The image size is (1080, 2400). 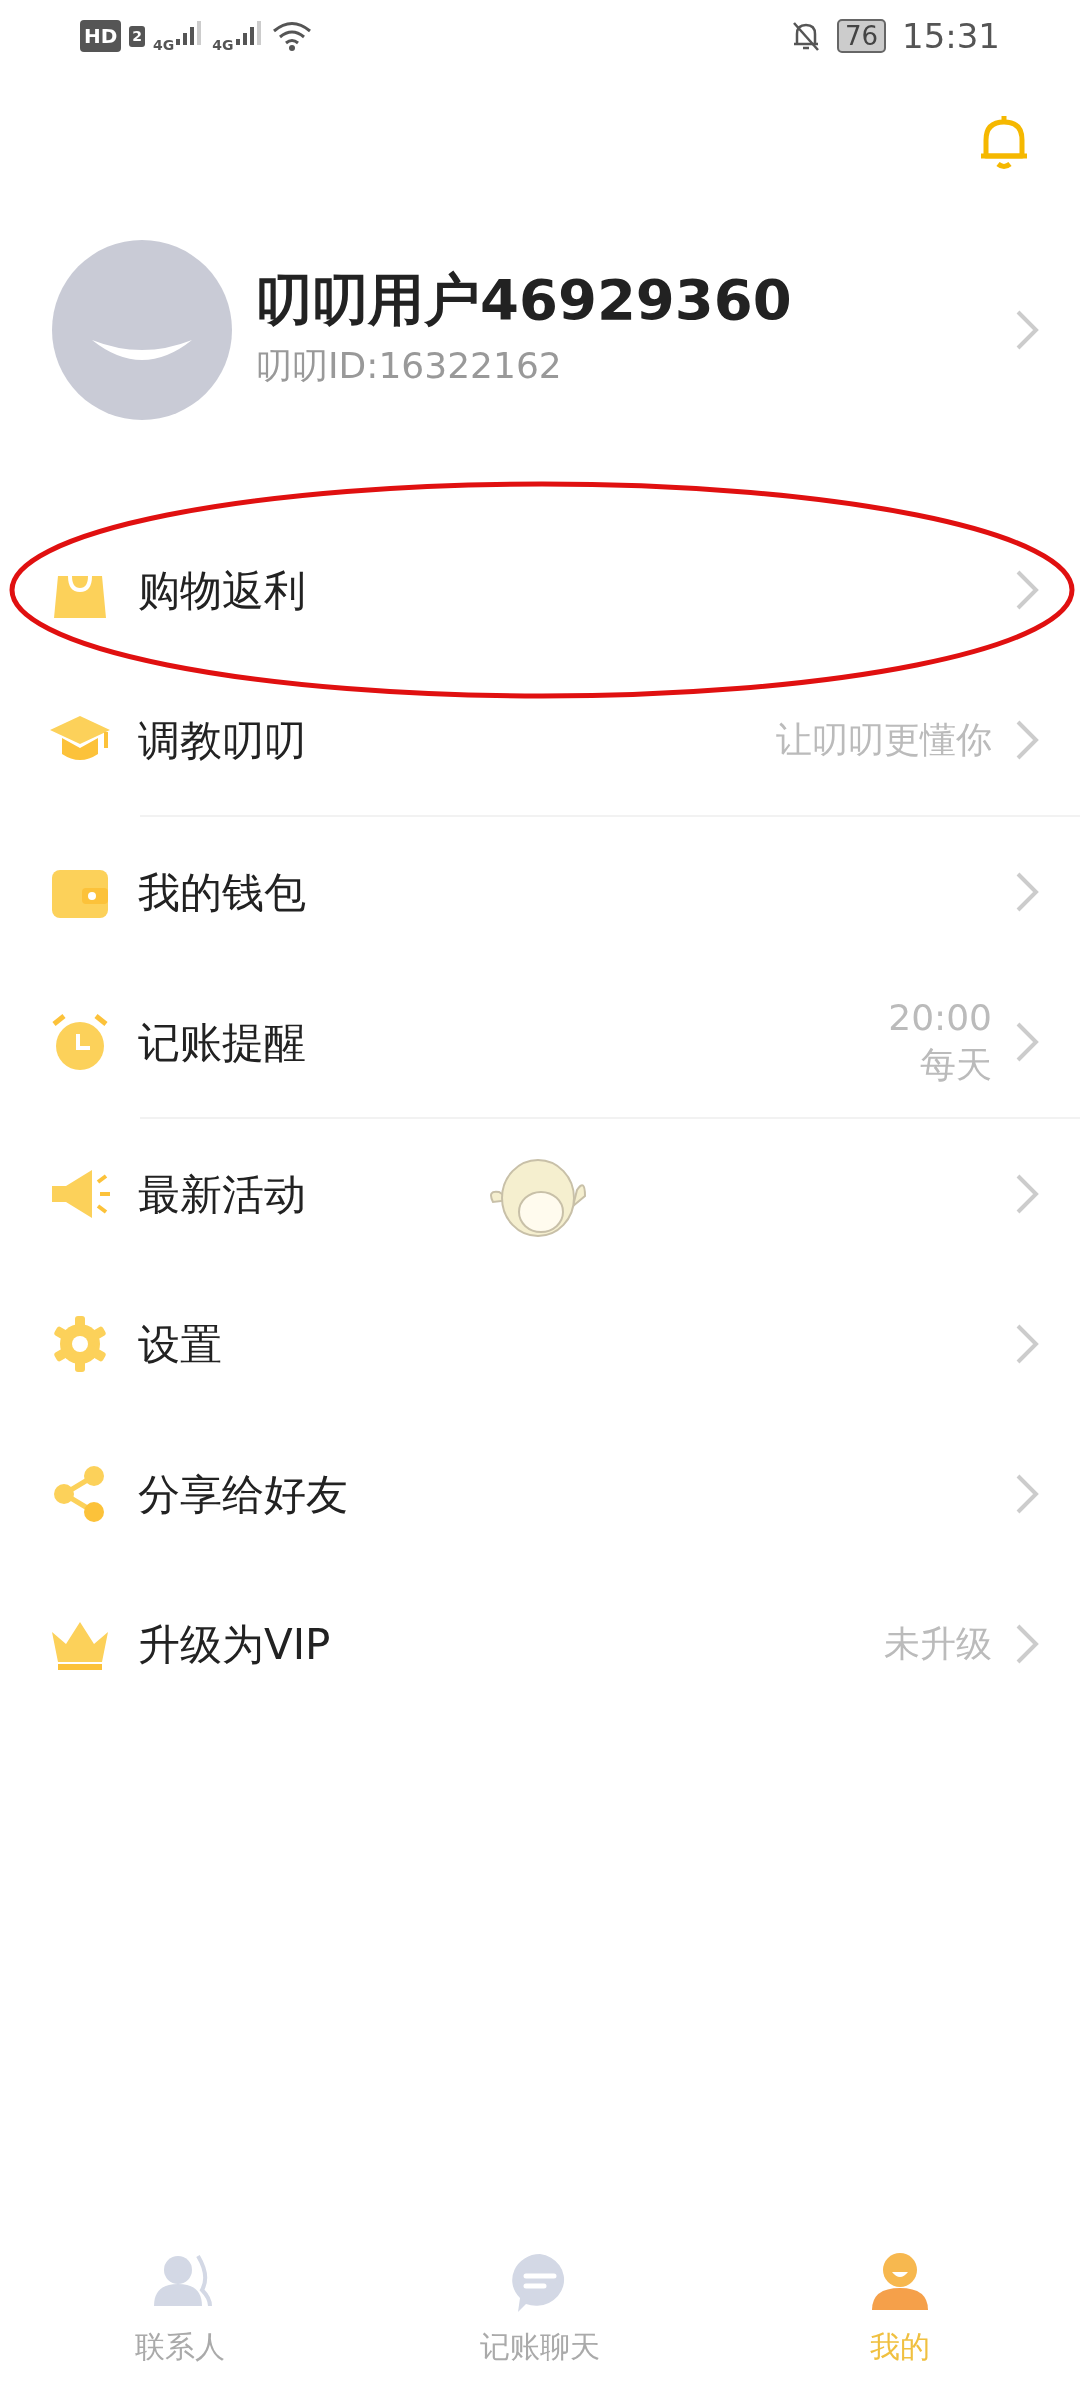 What do you see at coordinates (540, 1344) in the screenshot?
I see `menu-item: 设置` at bounding box center [540, 1344].